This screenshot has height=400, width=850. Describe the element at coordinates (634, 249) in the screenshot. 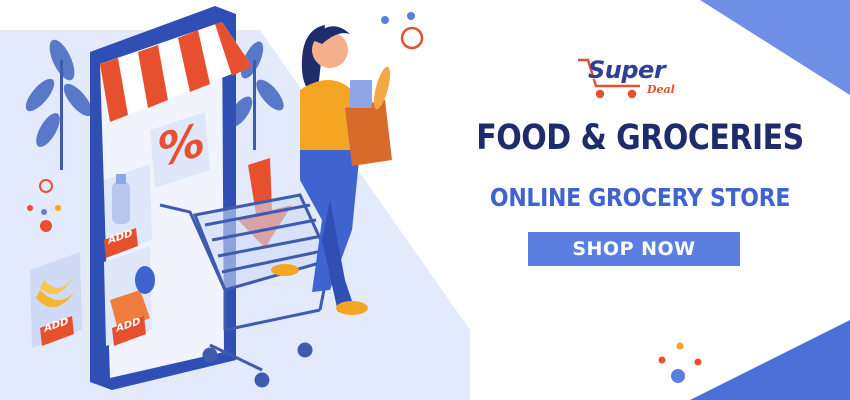

I see `shop-now-button: SHOP NOW` at that location.